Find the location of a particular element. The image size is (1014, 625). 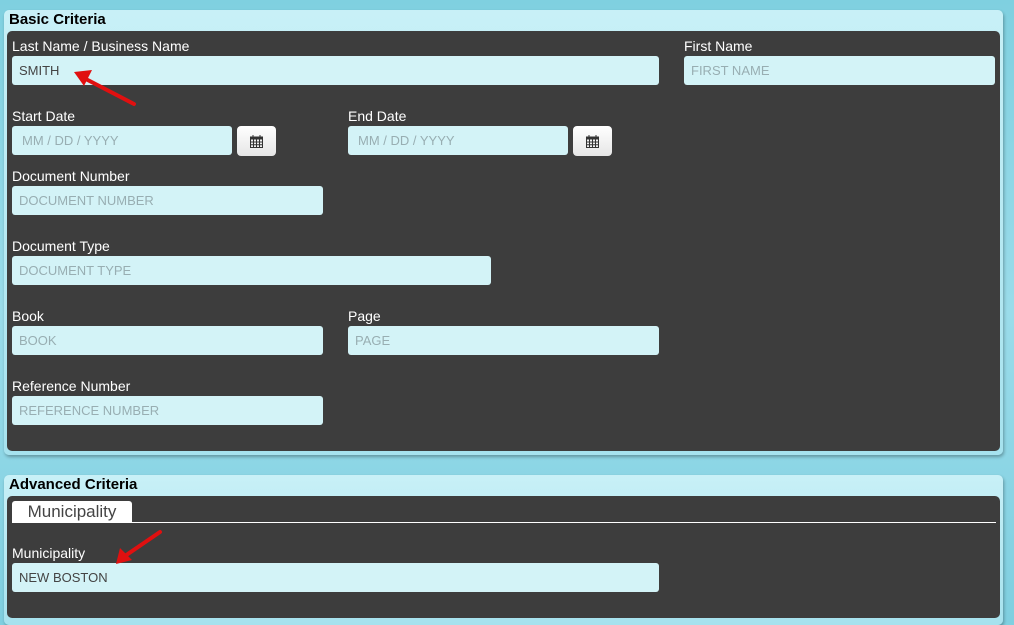

end-date-calendar-button is located at coordinates (592, 141).